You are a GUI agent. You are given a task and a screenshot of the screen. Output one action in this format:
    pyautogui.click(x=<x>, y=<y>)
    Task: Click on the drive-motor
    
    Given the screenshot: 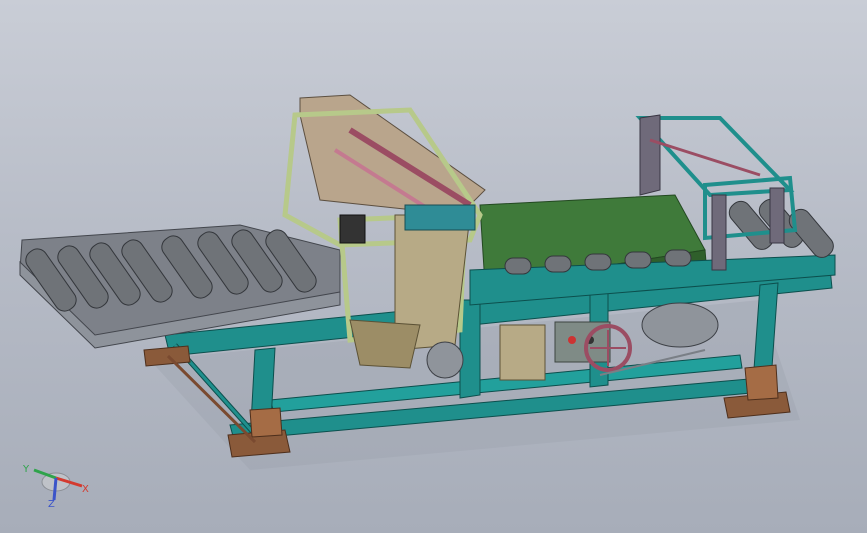 What is the action you would take?
    pyautogui.click(x=680, y=325)
    